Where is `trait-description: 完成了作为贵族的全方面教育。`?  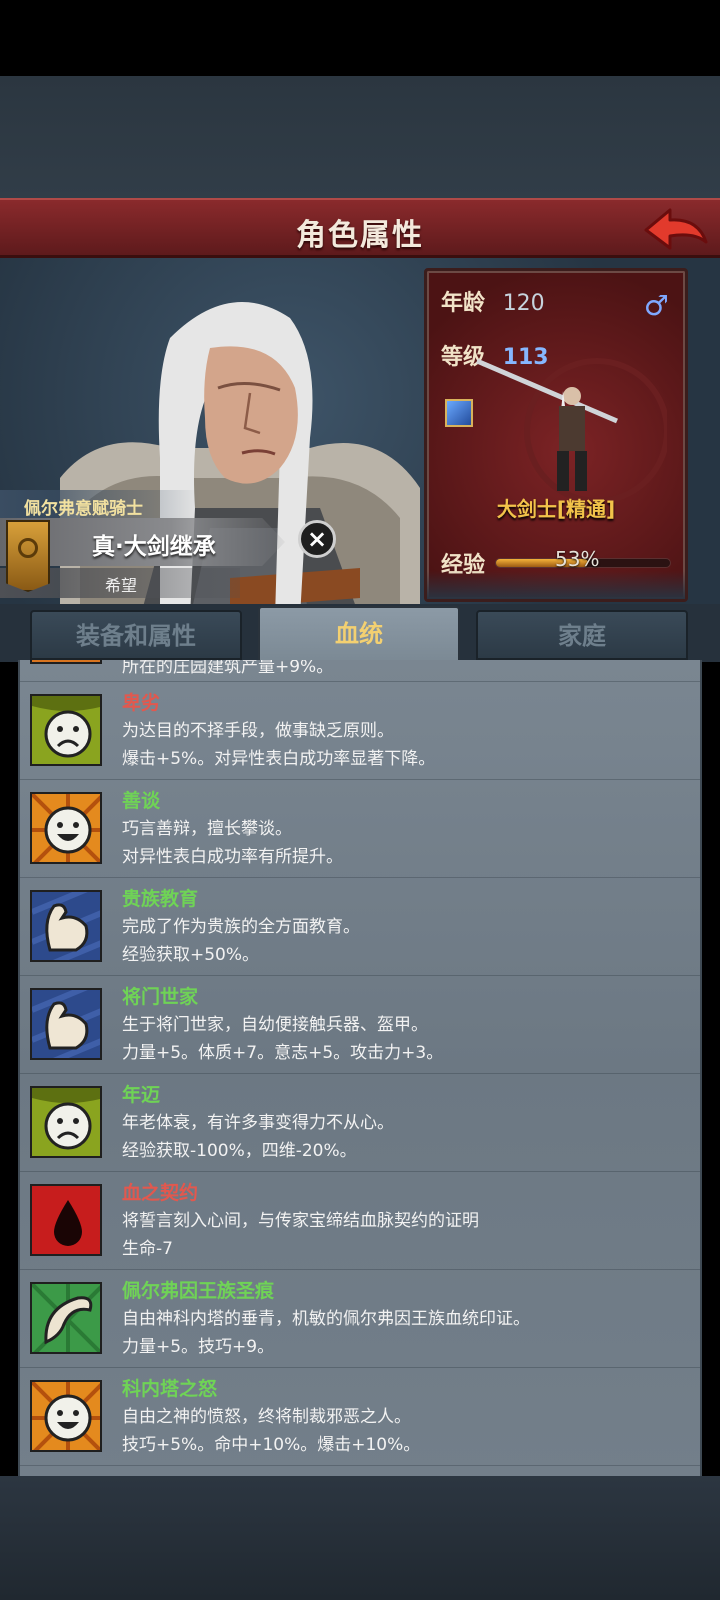 trait-description: 完成了作为贵族的全方面教育。 is located at coordinates (241, 927).